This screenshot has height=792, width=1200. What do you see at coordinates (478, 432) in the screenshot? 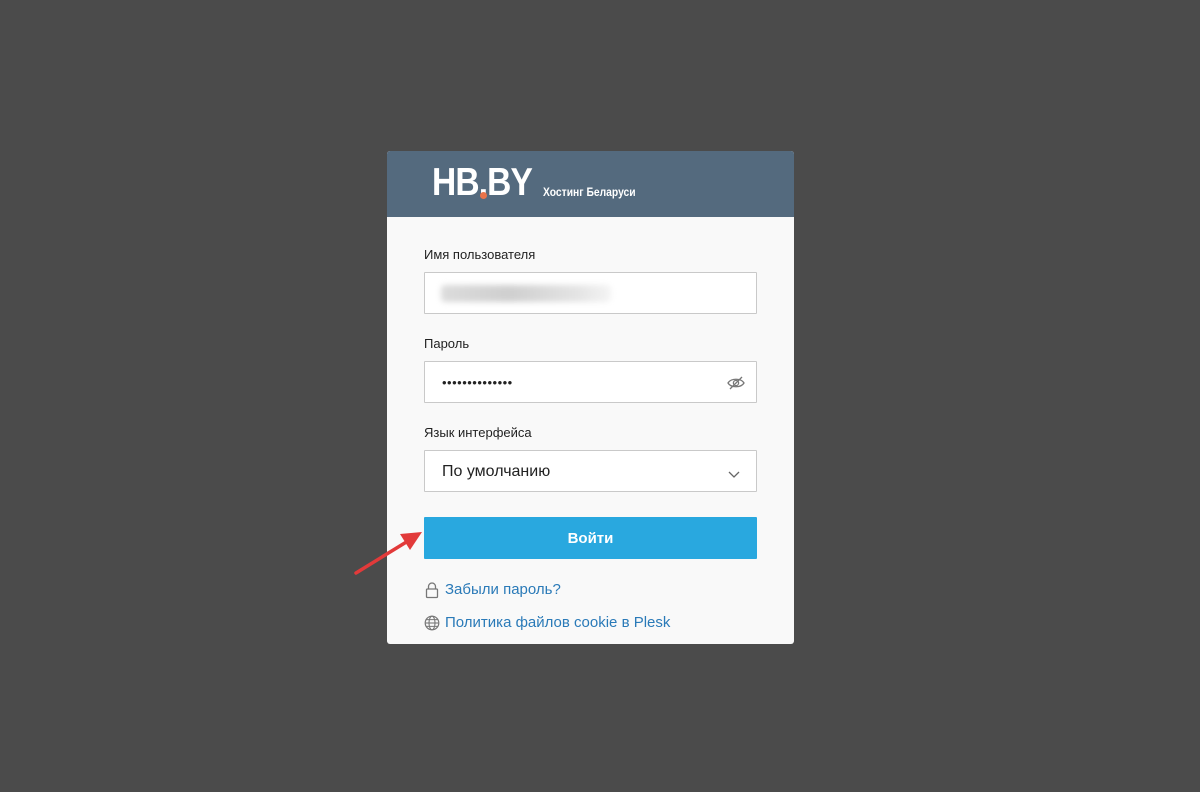
I see `language-label: Язык интерфейса` at bounding box center [478, 432].